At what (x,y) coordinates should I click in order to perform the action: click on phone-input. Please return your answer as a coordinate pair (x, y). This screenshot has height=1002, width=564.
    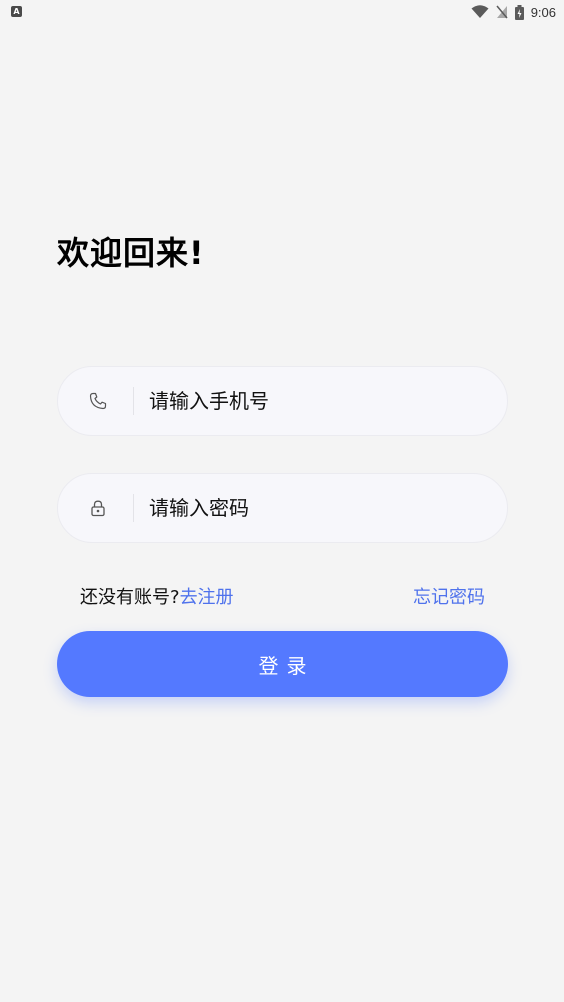
    Looking at the image, I should click on (314, 401).